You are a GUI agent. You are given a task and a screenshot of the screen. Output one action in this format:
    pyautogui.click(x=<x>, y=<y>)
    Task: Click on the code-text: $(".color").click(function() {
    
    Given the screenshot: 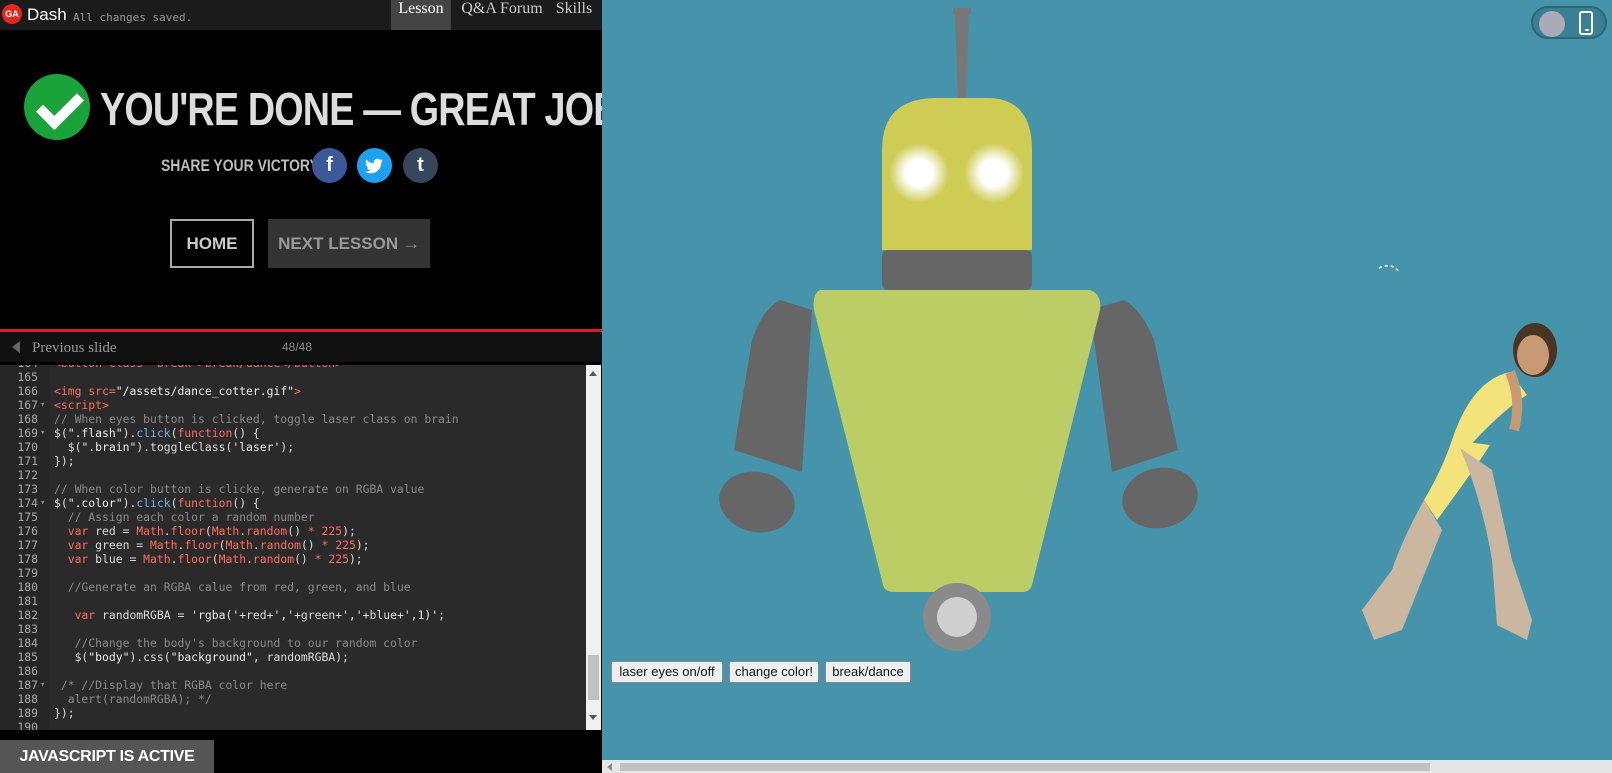 What is the action you would take?
    pyautogui.click(x=157, y=503)
    